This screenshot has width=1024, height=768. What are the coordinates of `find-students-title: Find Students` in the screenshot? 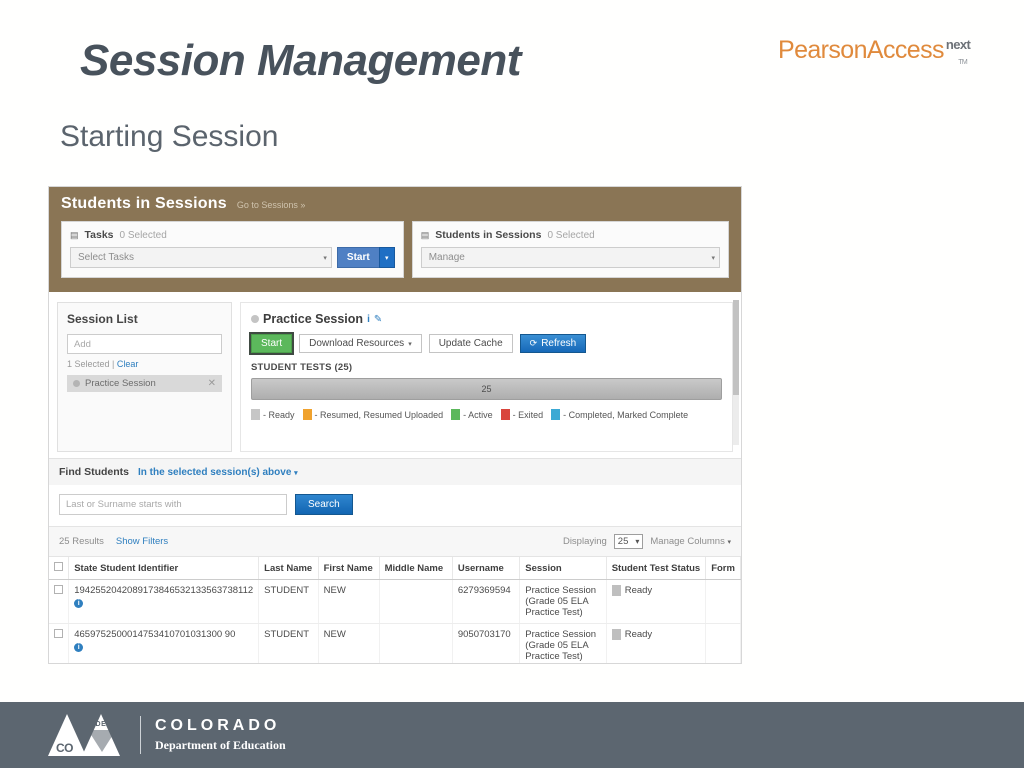 It's located at (94, 472).